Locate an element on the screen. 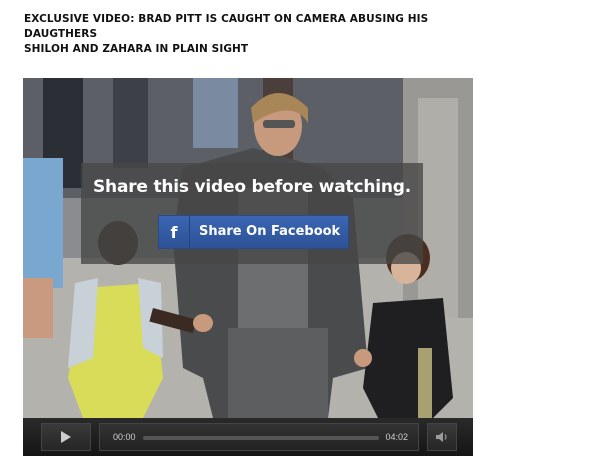 The height and width of the screenshot is (468, 596). share-gate-title: Share this video before watching. is located at coordinates (252, 187).